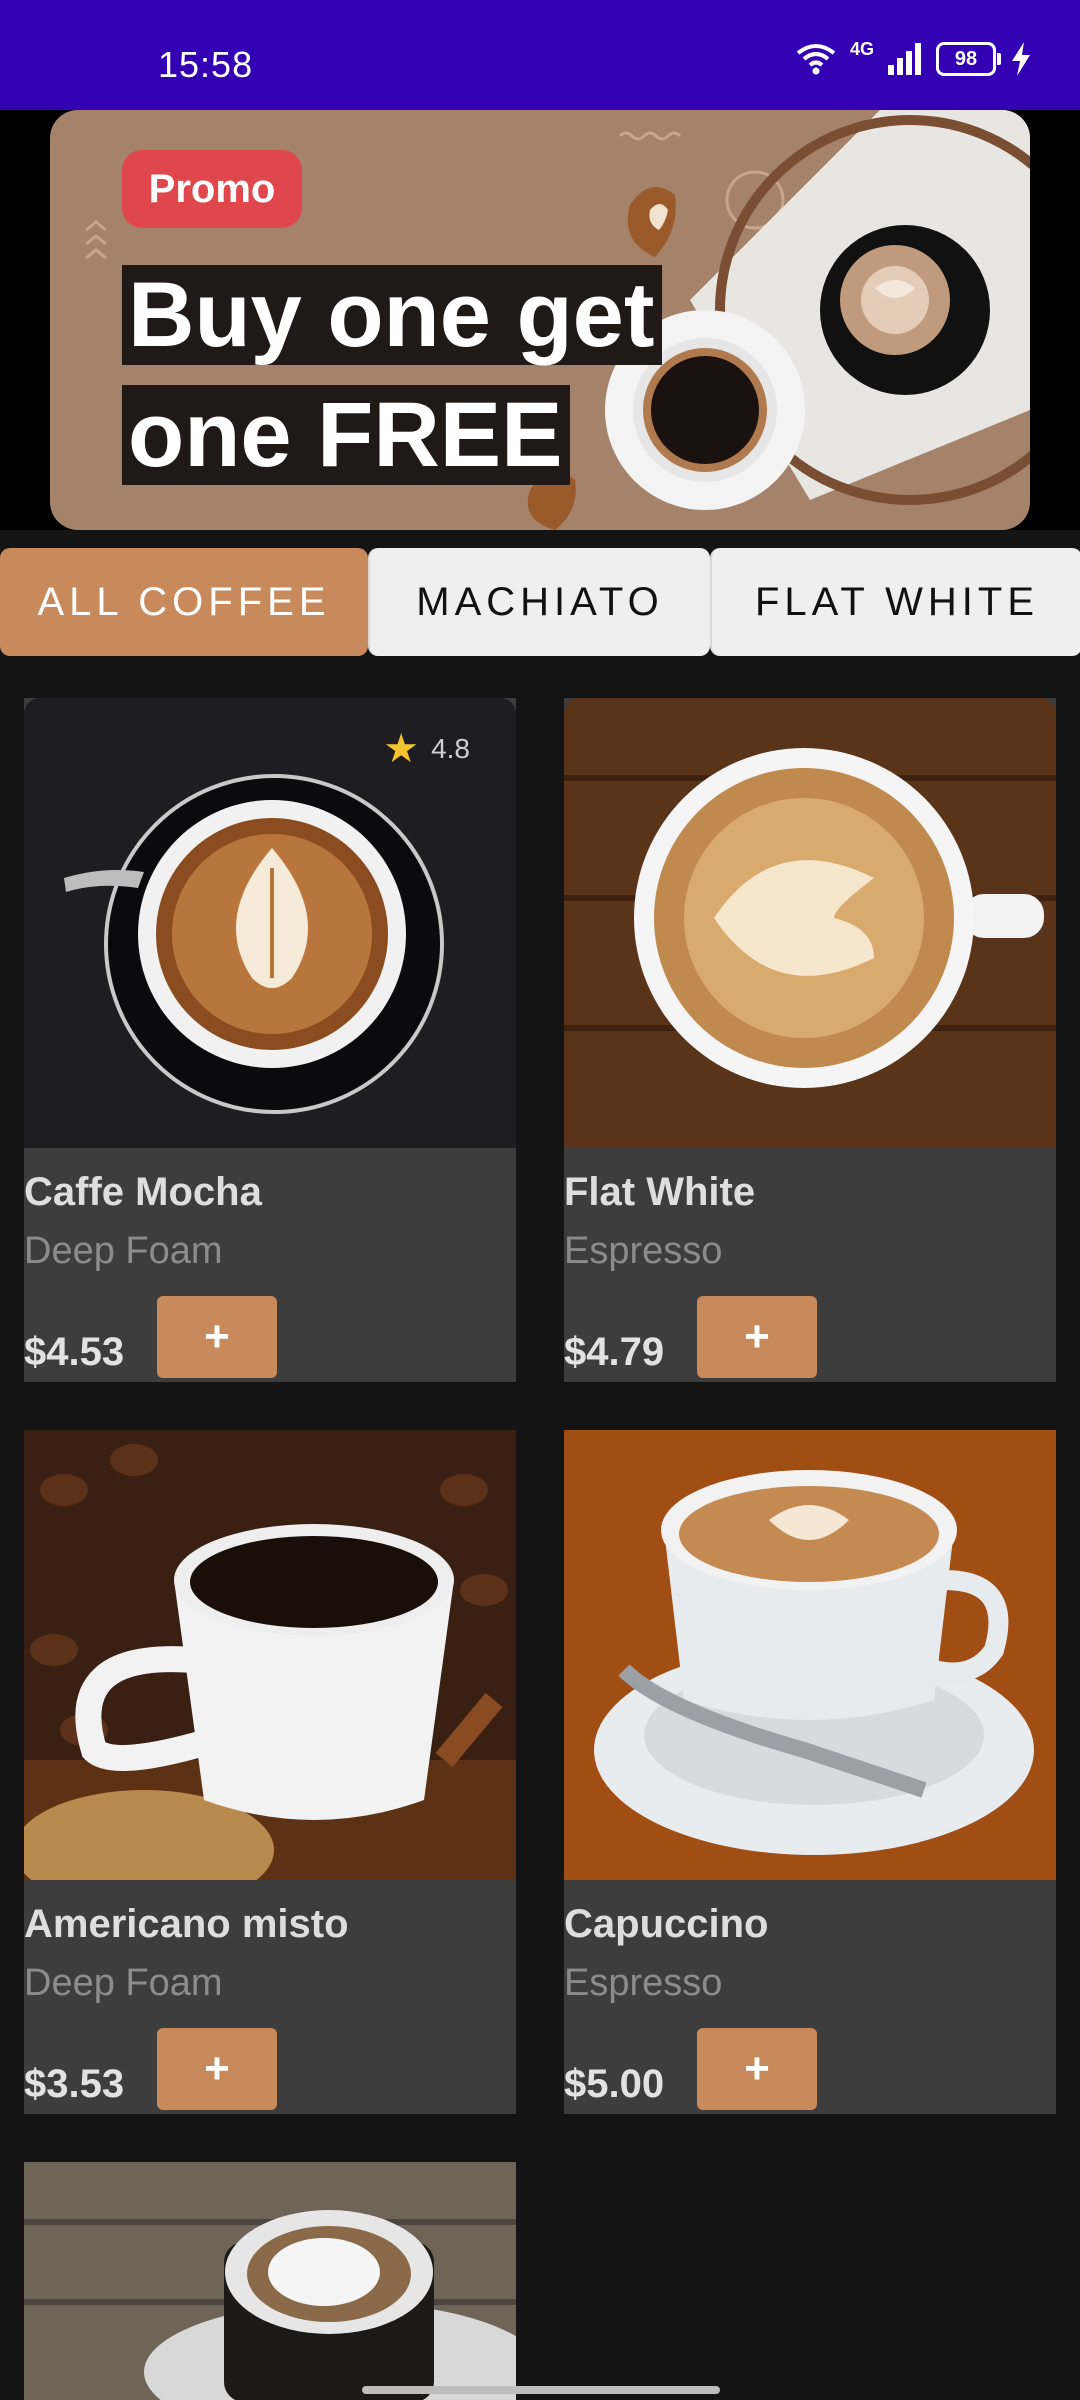 The height and width of the screenshot is (2400, 1080). Describe the element at coordinates (206, 64) in the screenshot. I see `status-time: 15:58` at that location.